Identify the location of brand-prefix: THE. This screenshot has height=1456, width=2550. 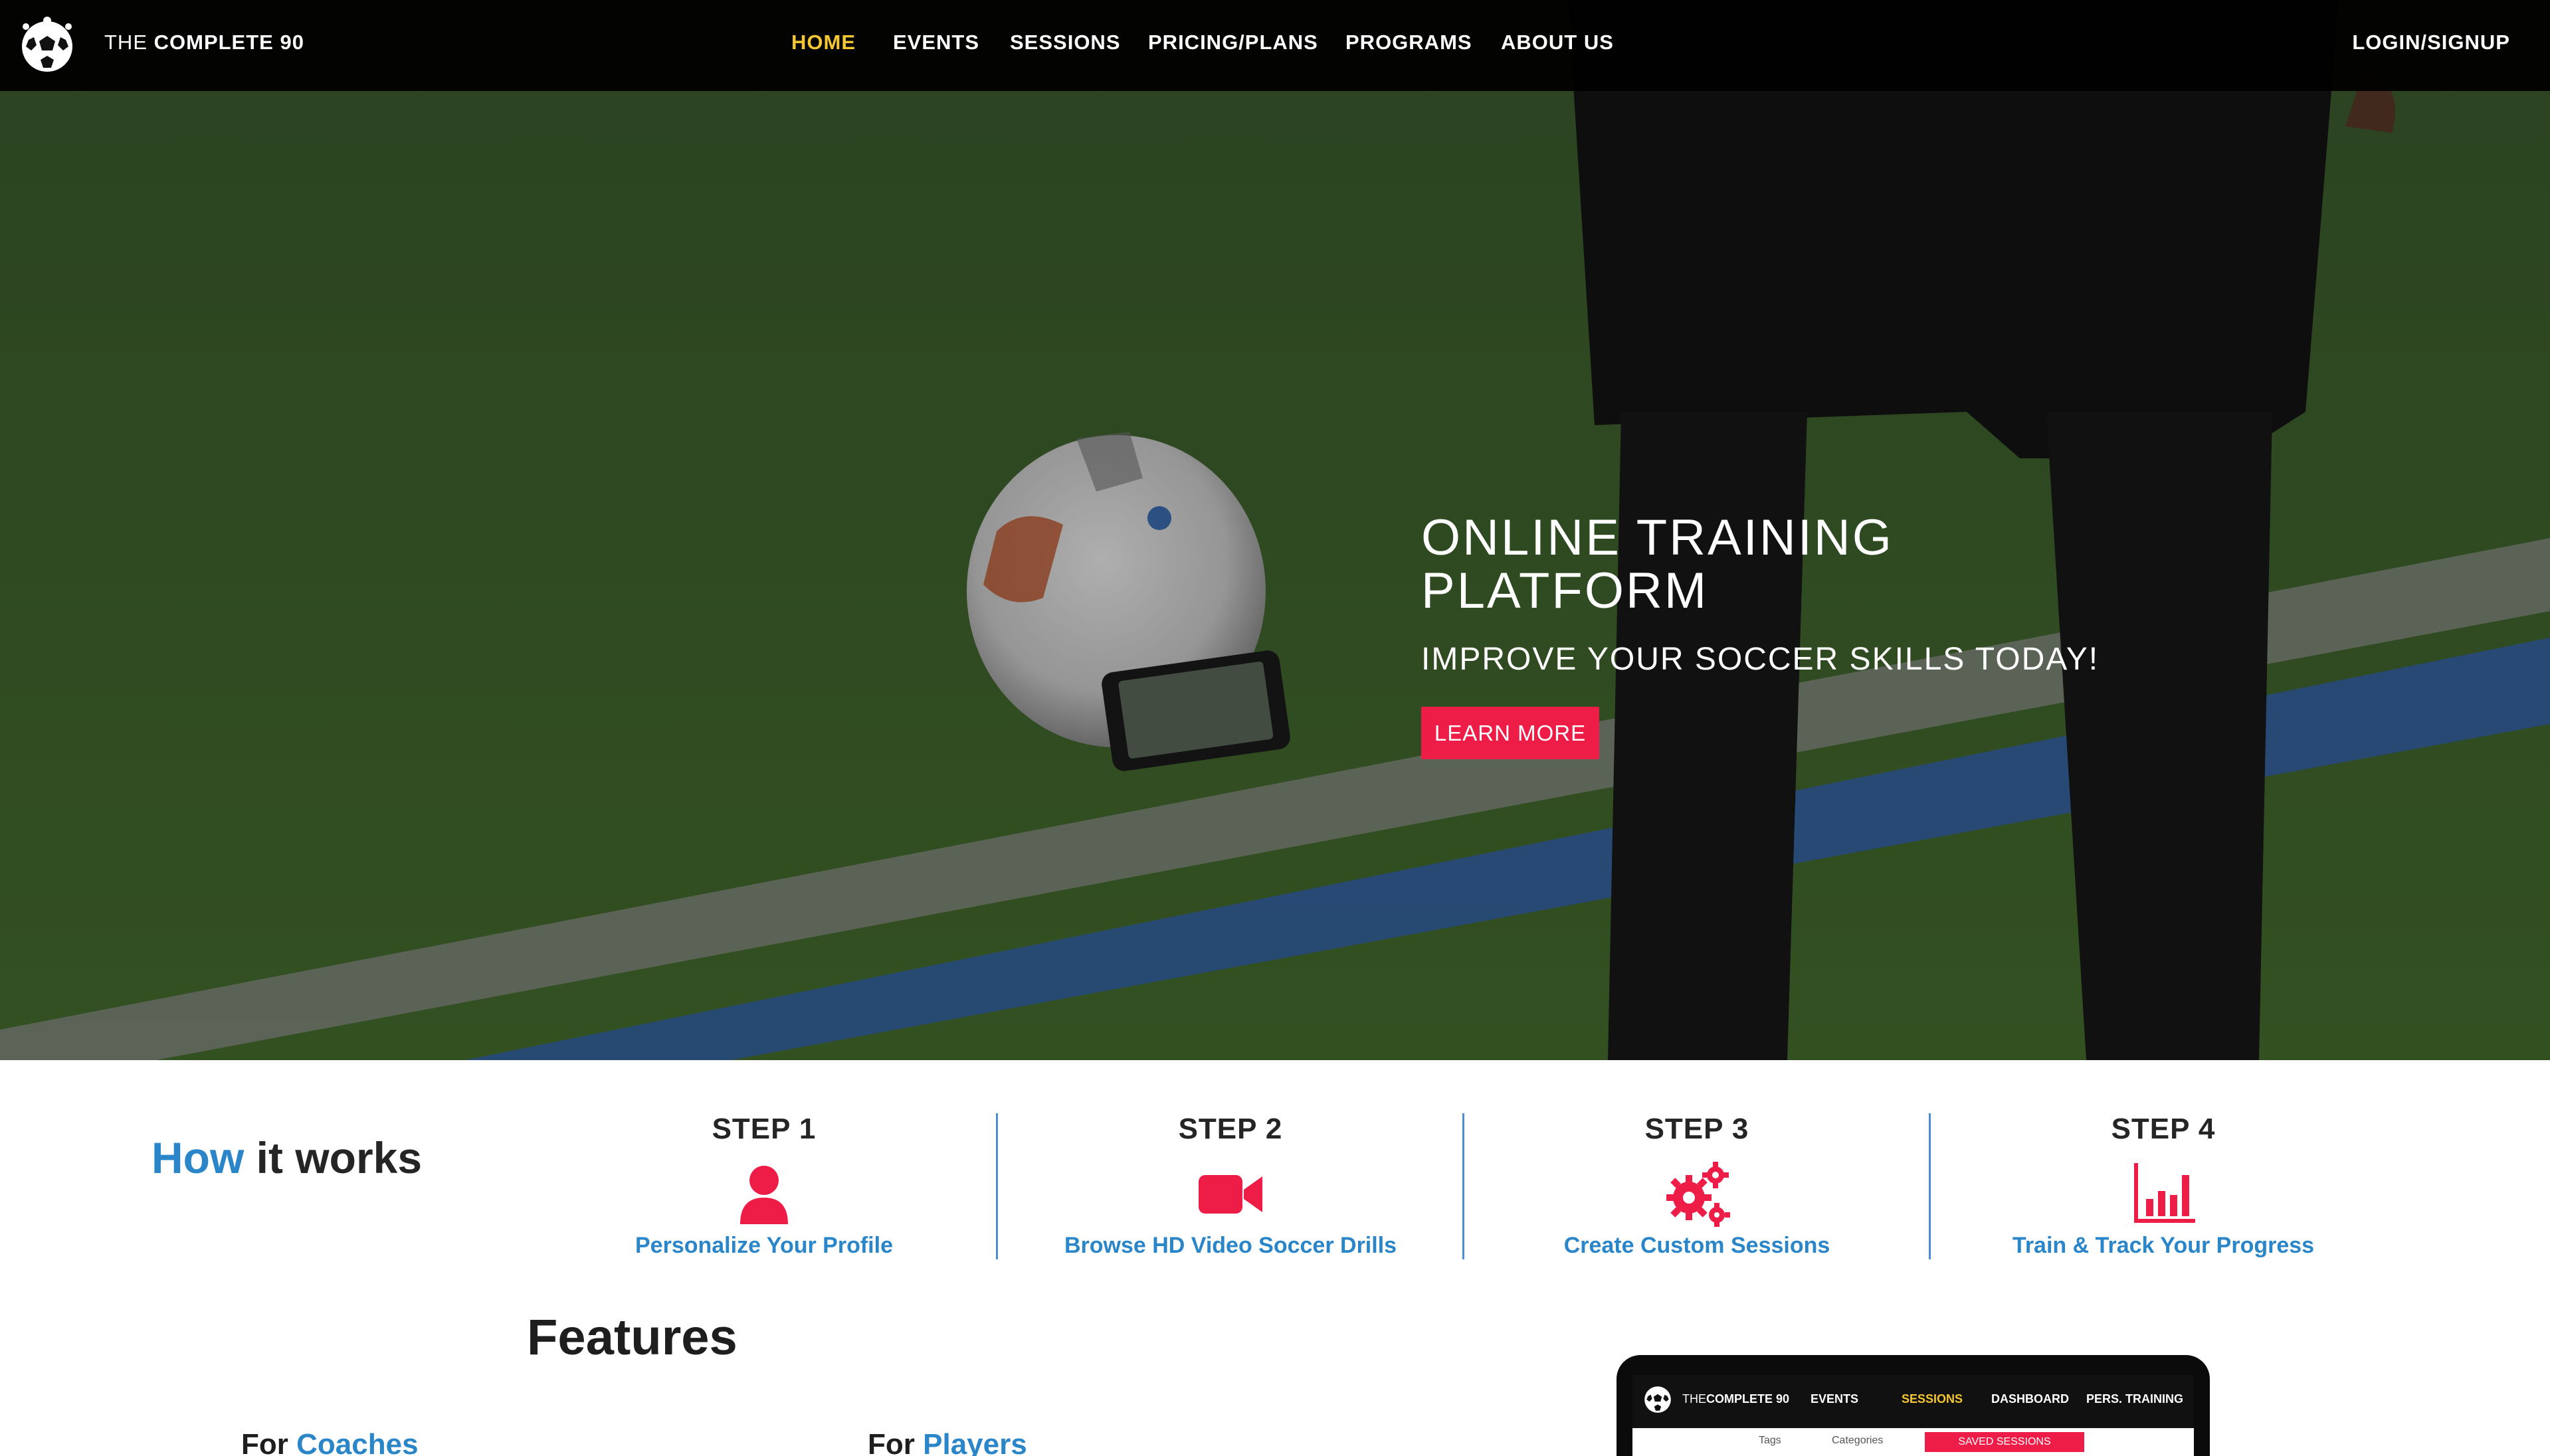
(126, 42).